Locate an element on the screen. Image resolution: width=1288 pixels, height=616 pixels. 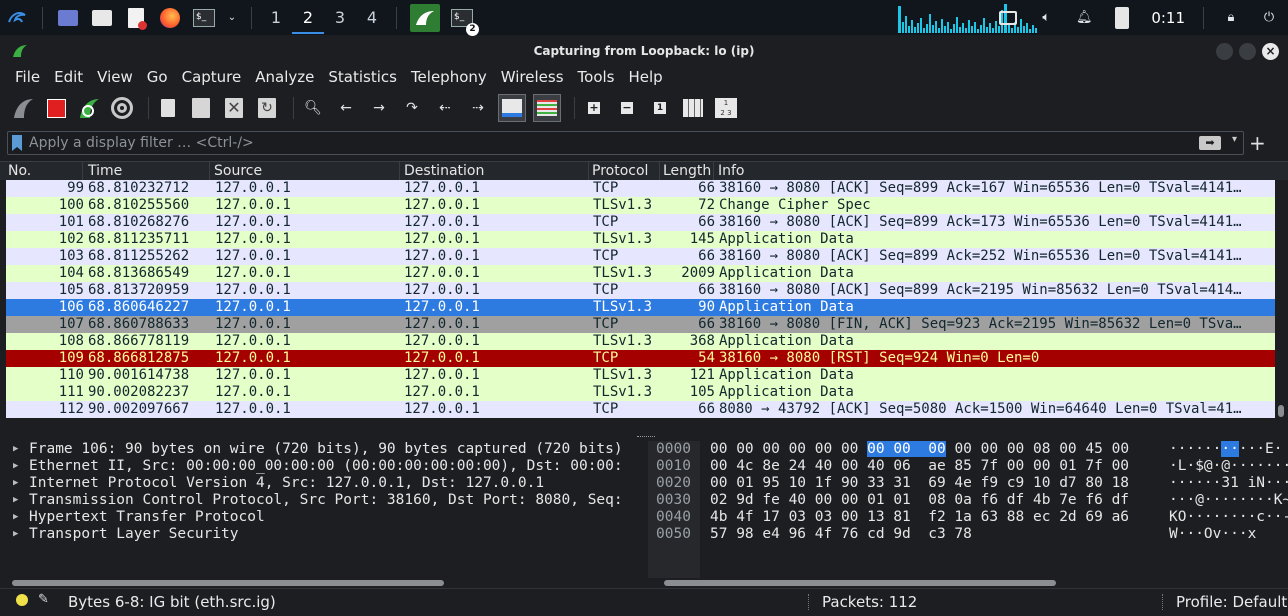
workspace-4: 4 is located at coordinates (372, 17).